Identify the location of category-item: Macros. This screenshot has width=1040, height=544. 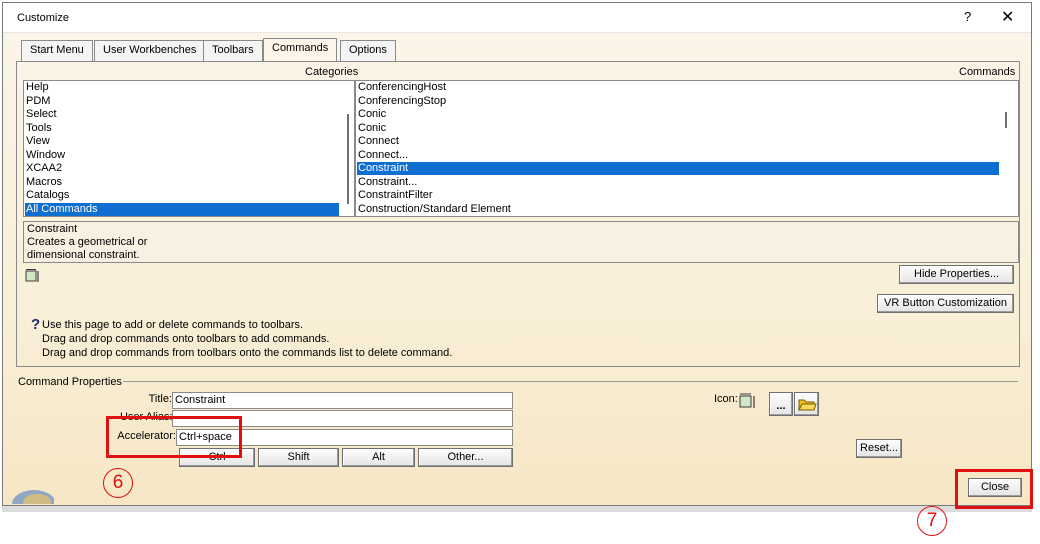
(182, 182).